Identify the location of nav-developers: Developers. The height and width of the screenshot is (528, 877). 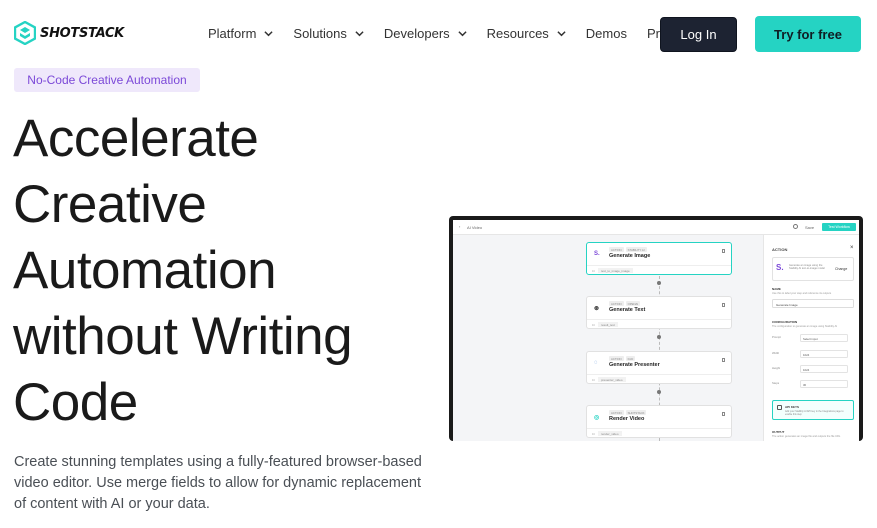
(425, 33).